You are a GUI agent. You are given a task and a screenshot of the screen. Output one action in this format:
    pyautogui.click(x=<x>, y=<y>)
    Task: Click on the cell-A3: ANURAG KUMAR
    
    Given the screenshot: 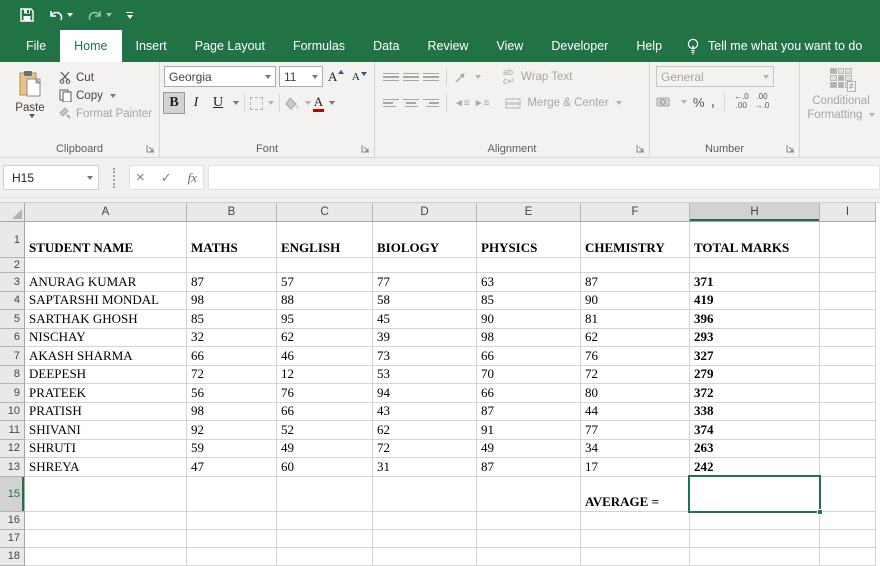 What is the action you would take?
    pyautogui.click(x=106, y=282)
    